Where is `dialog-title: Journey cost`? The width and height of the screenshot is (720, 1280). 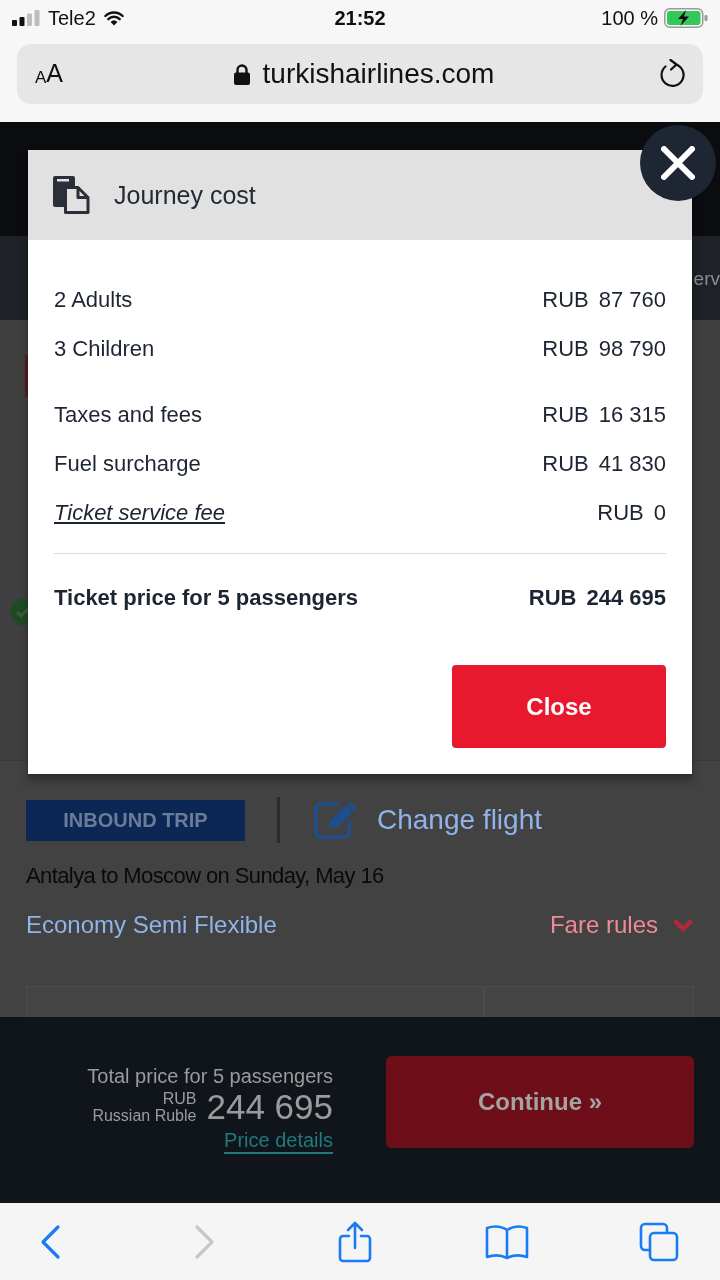 dialog-title: Journey cost is located at coordinates (185, 195).